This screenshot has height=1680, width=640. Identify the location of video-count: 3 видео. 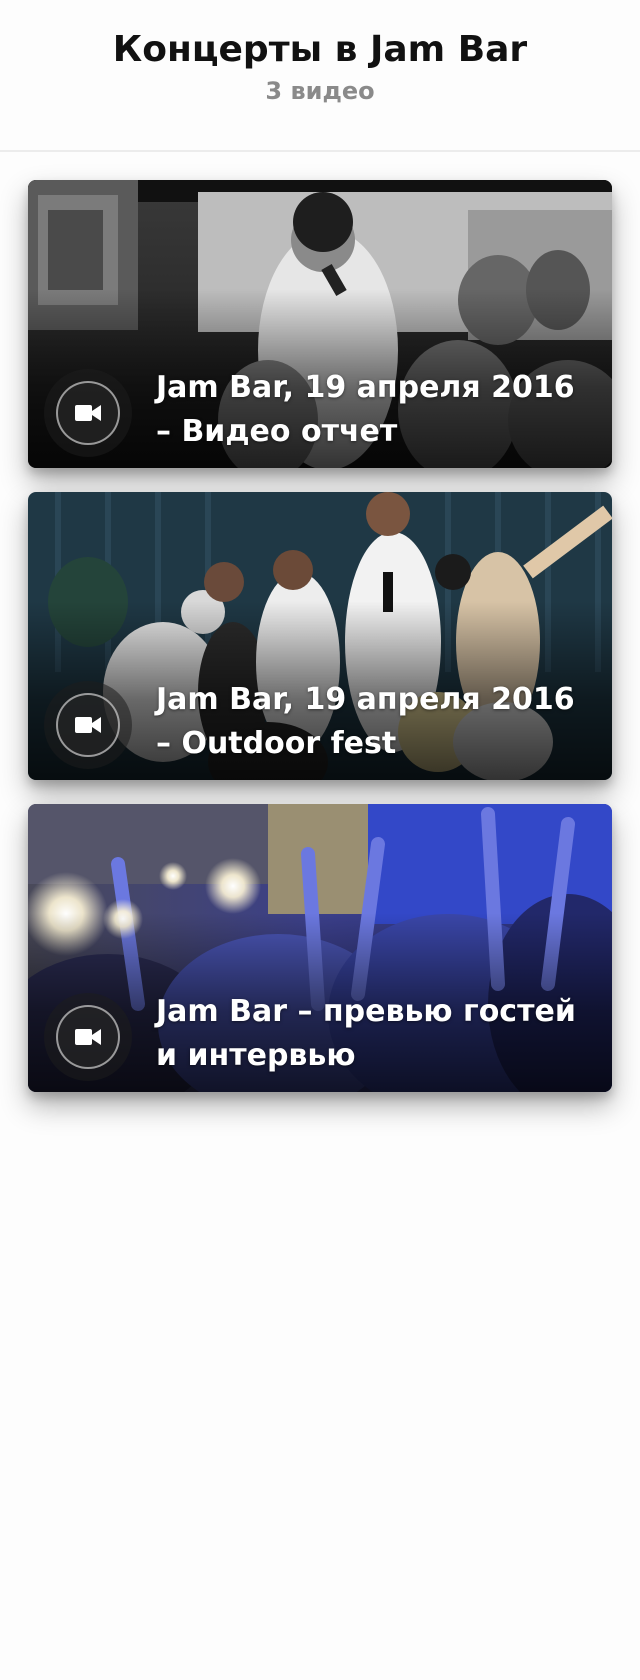
(320, 91).